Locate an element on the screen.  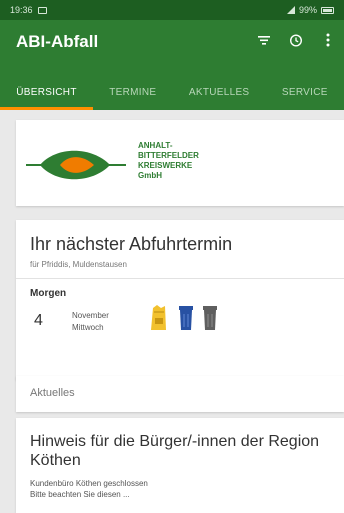
pickup-date-text: November Mittwoch is located at coordinates (90, 322).